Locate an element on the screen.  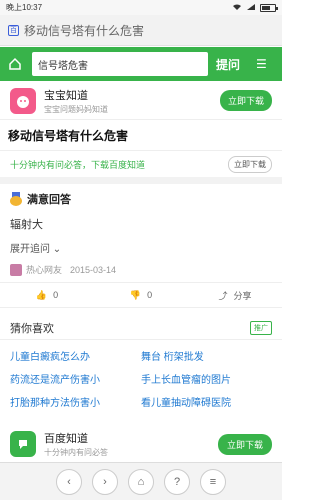
browser-url-bar: 百 移动信号塔有什么危害 is located at coordinates (141, 30).